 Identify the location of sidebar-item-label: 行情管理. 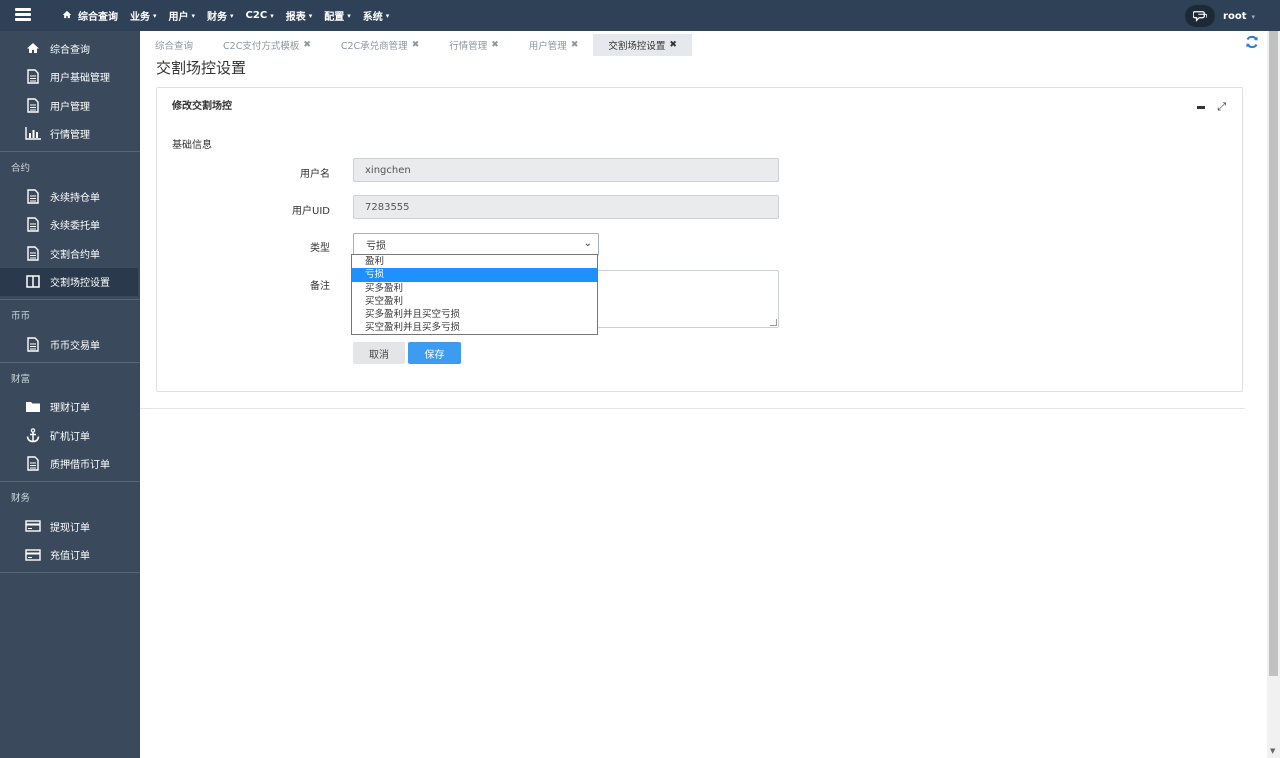
(70, 136).